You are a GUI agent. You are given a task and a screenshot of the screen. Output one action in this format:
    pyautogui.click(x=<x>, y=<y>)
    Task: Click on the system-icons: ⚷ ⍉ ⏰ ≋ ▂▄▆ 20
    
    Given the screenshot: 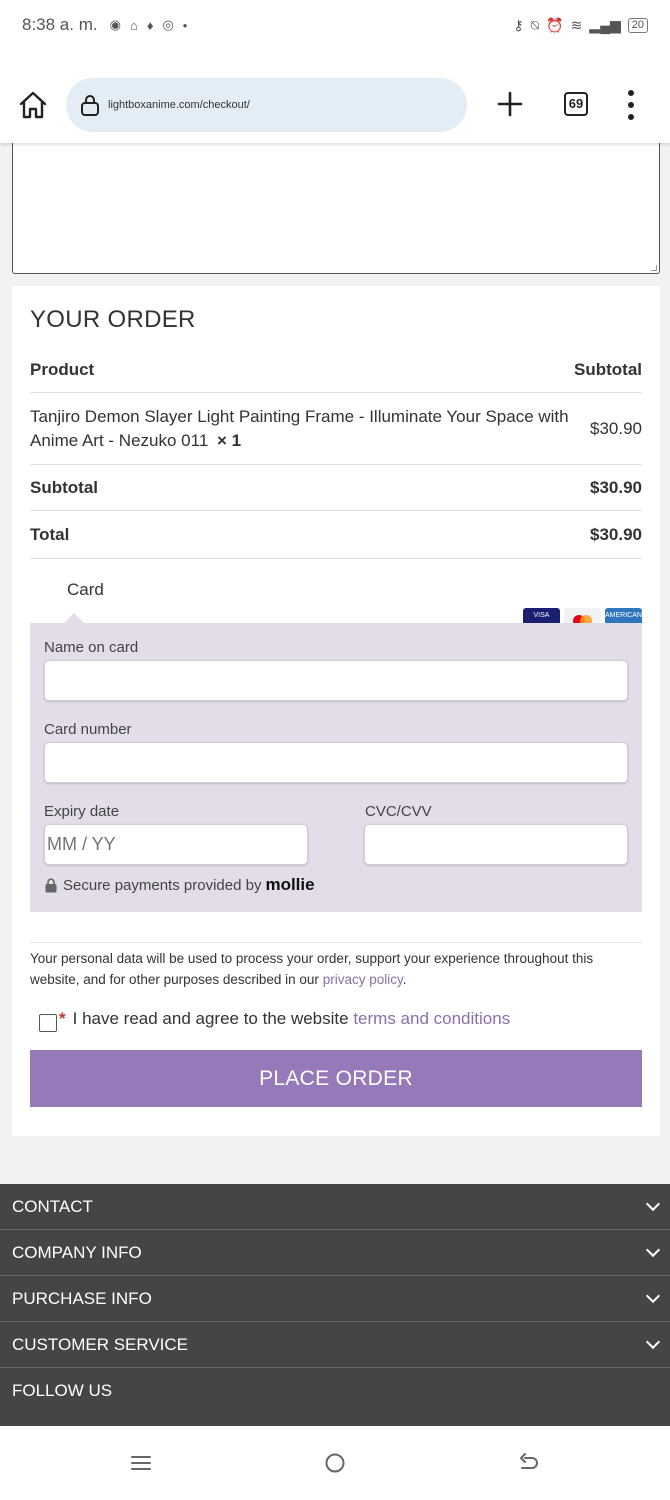 What is the action you would take?
    pyautogui.click(x=580, y=25)
    